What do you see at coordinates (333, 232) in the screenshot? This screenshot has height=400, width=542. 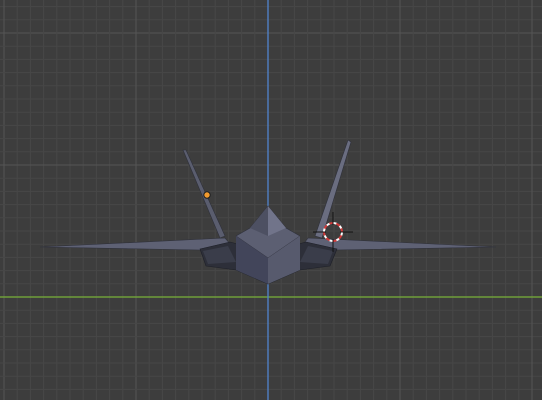 I see `cursor-ring-red` at bounding box center [333, 232].